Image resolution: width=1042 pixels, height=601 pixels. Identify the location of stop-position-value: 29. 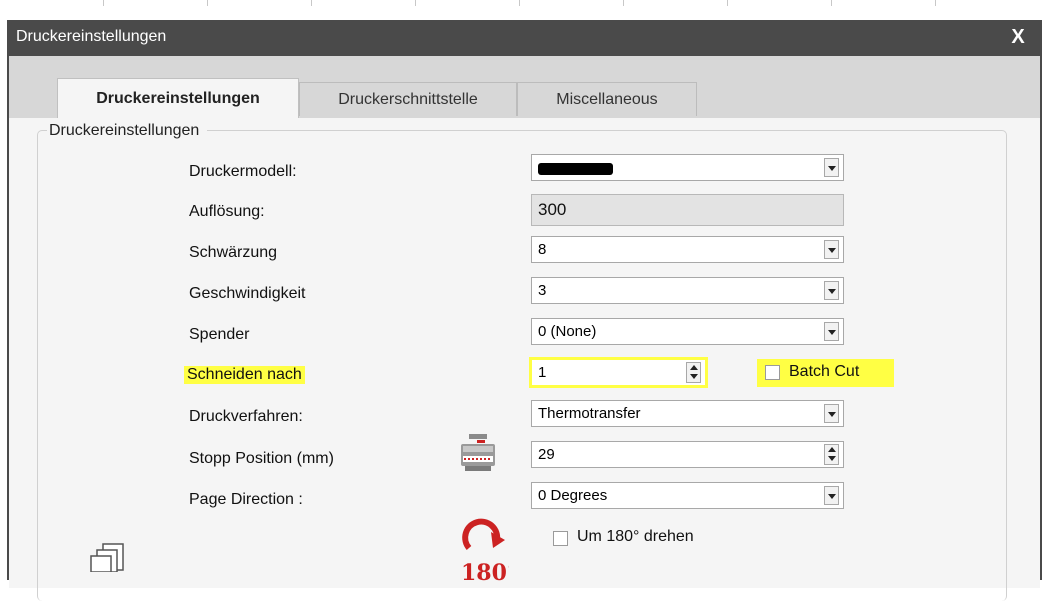
(546, 454).